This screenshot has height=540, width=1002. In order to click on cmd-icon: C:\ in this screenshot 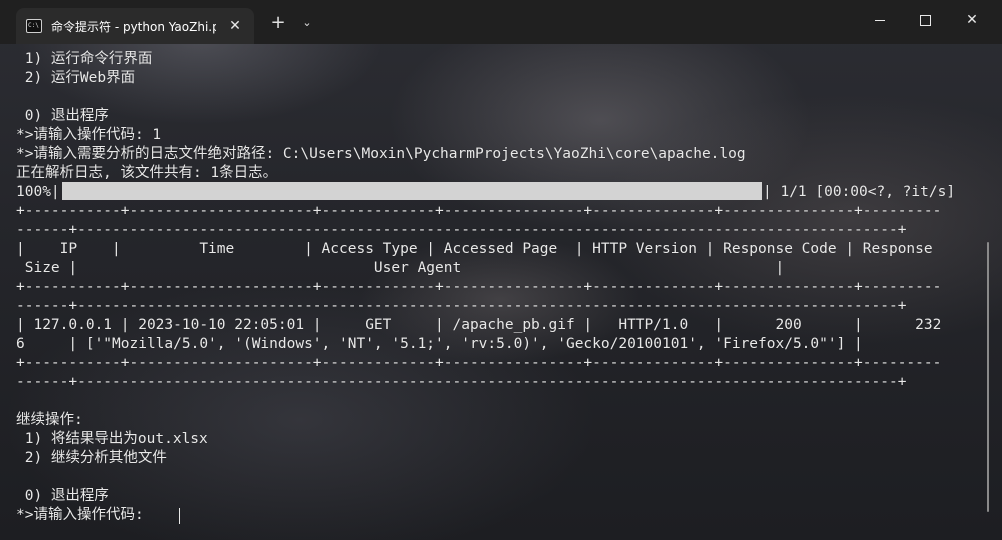, I will do `click(34, 26)`.